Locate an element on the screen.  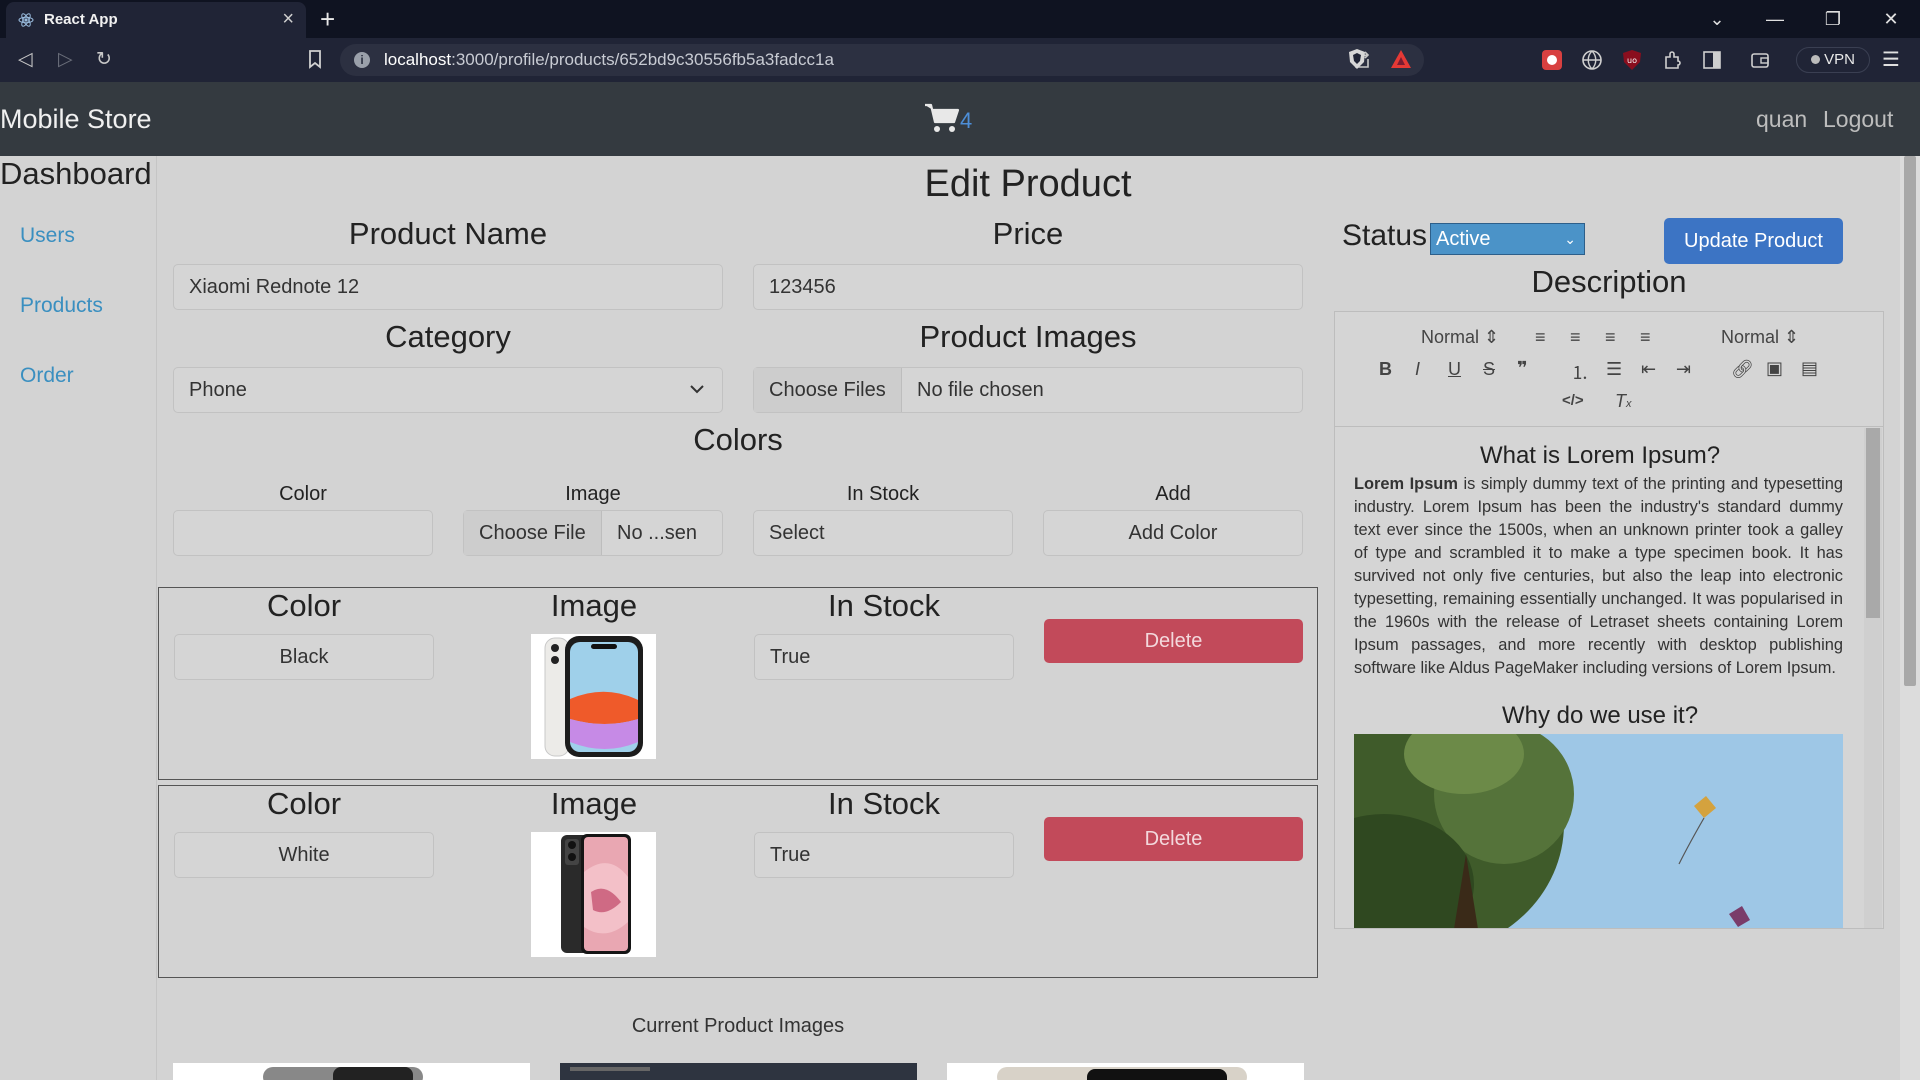
video-icon: ▤ is located at coordinates (1809, 368).